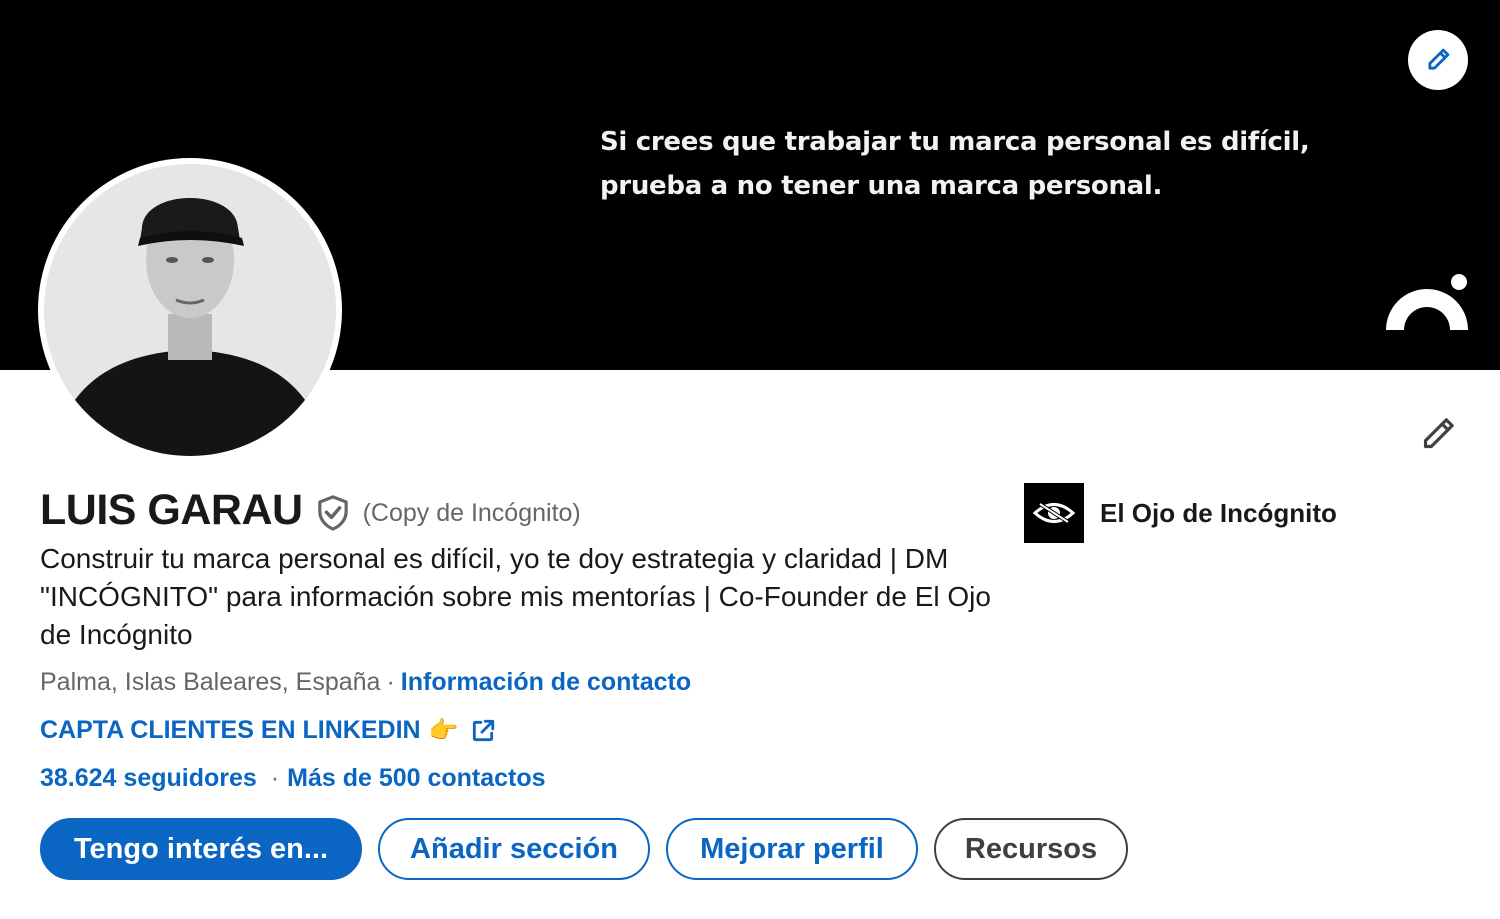 The image size is (1500, 919). I want to click on resources-button: Recursos, so click(1031, 849).